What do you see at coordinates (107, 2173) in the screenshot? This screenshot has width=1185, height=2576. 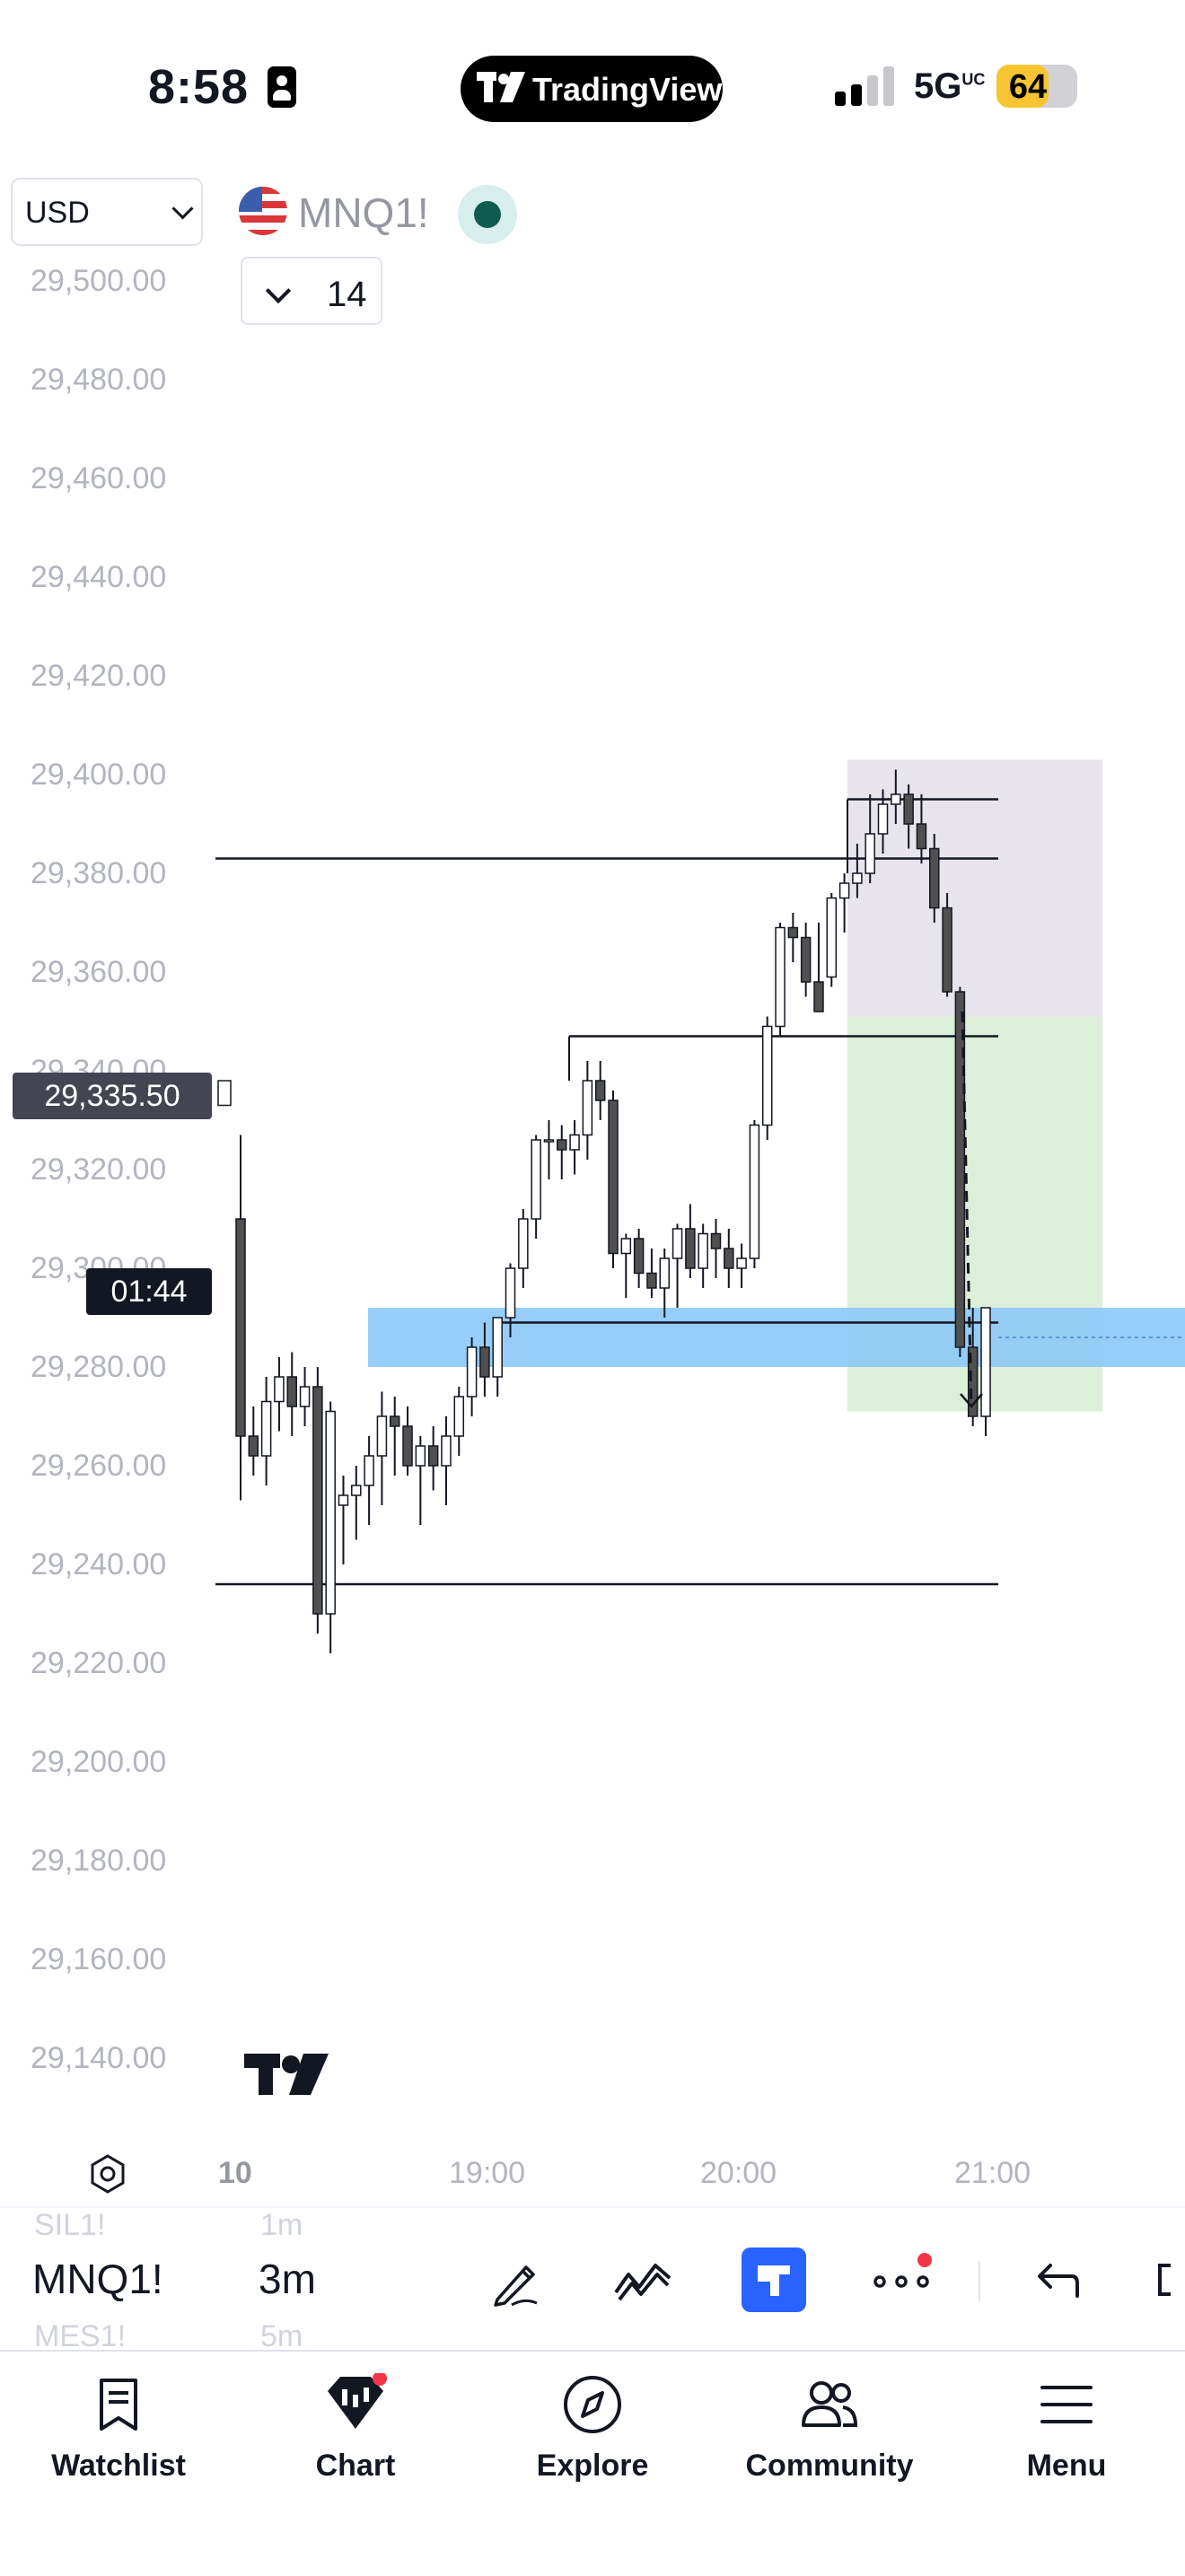 I see `axis-settings-icon` at bounding box center [107, 2173].